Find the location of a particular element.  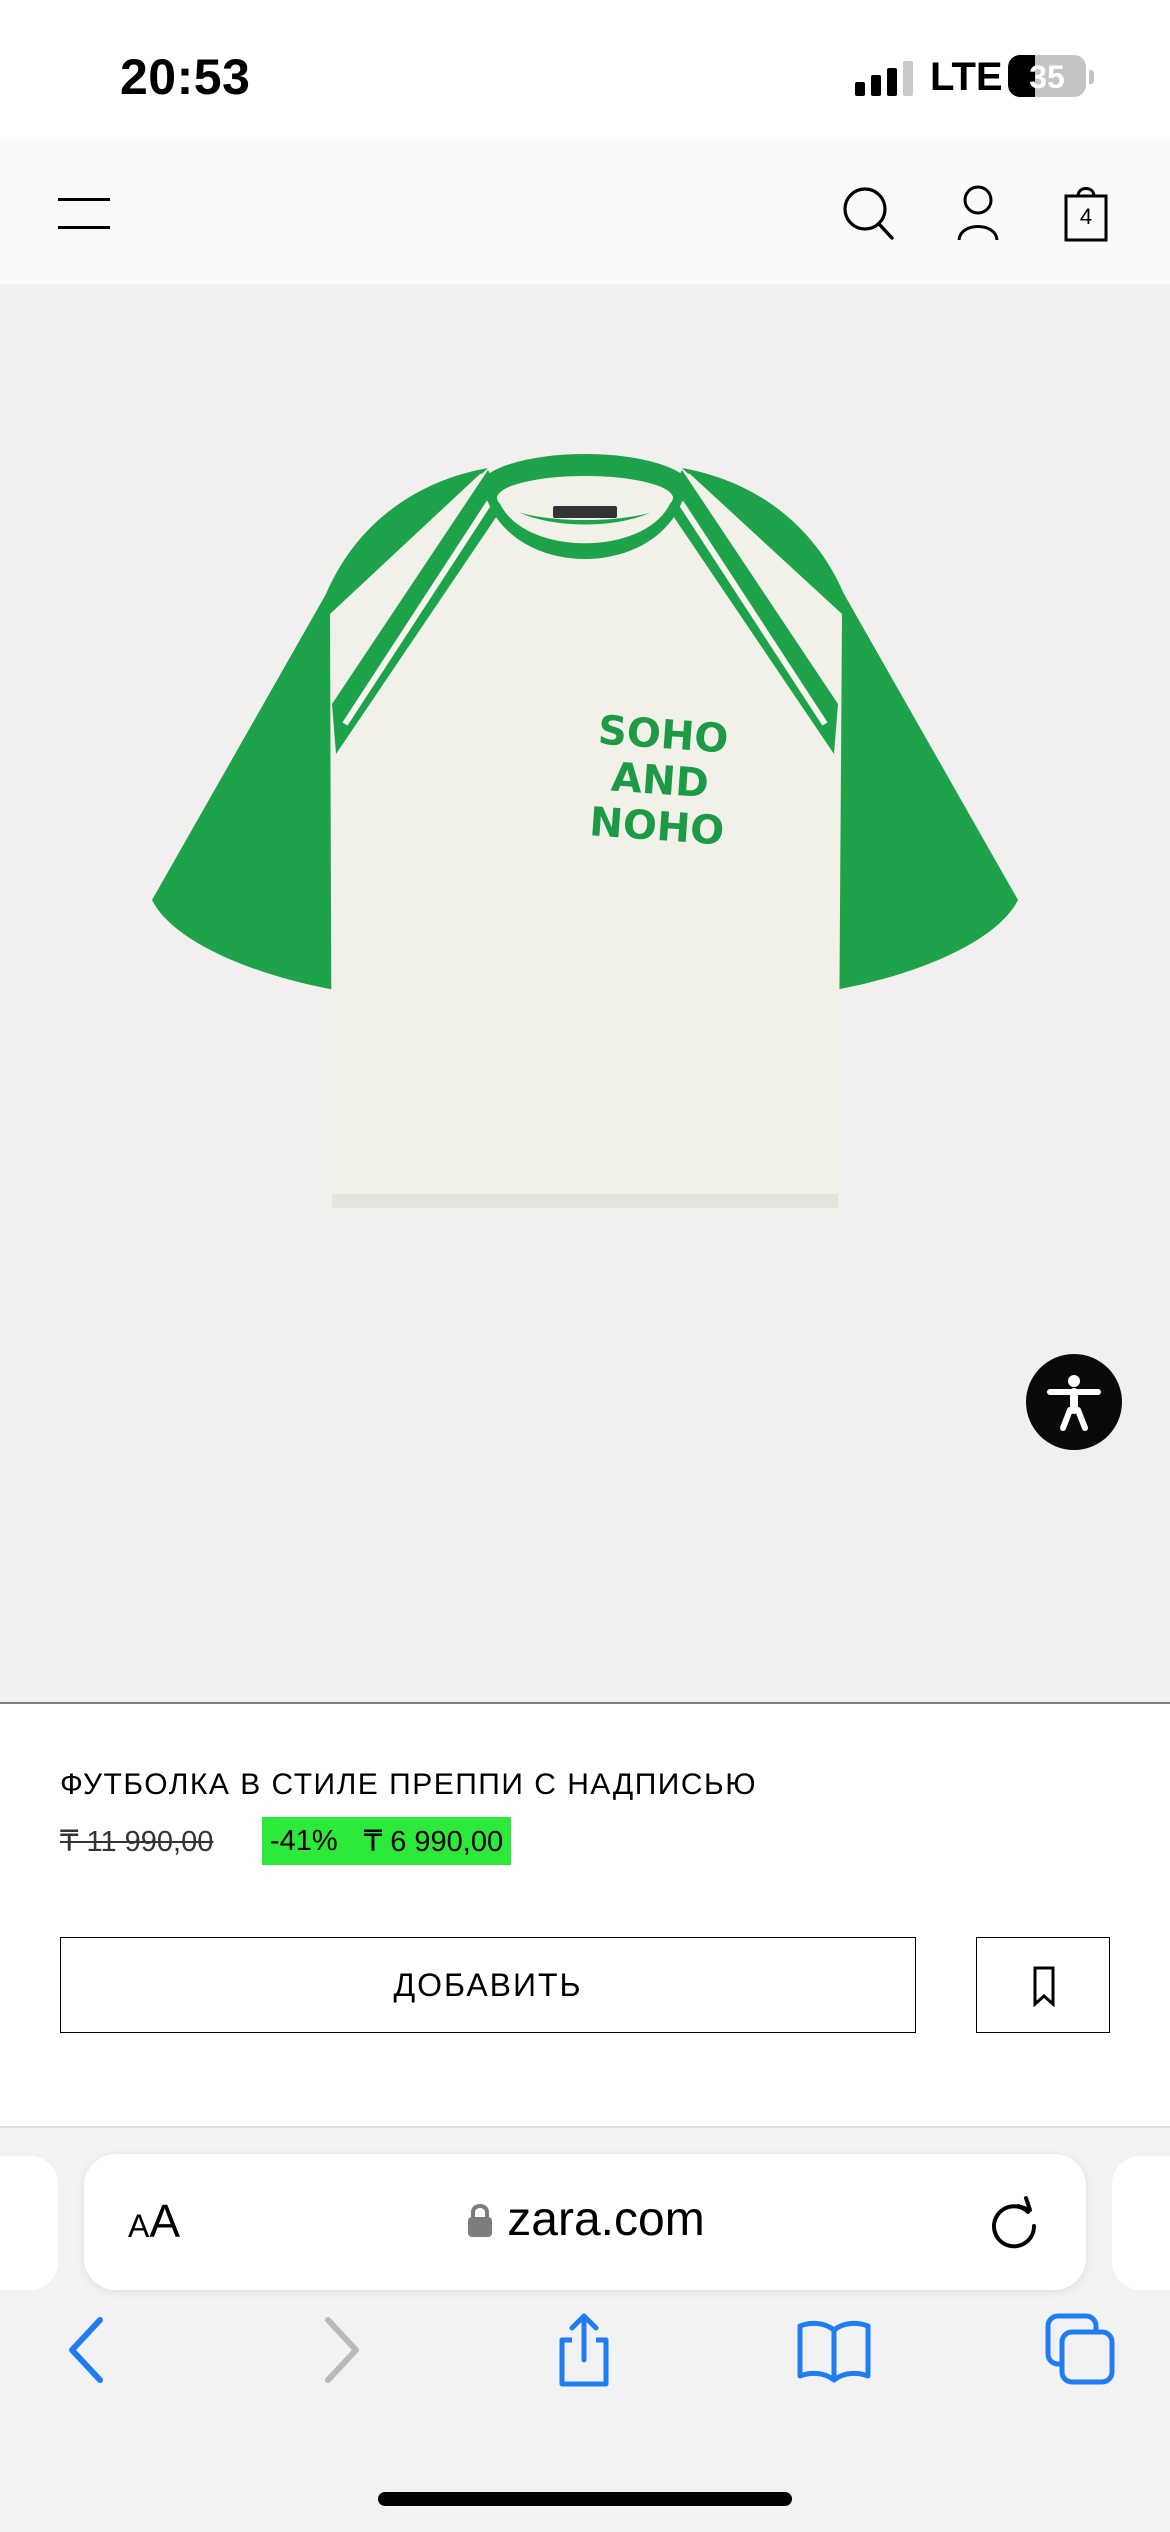

address-bar: AA zara.com is located at coordinates (585, 2222).